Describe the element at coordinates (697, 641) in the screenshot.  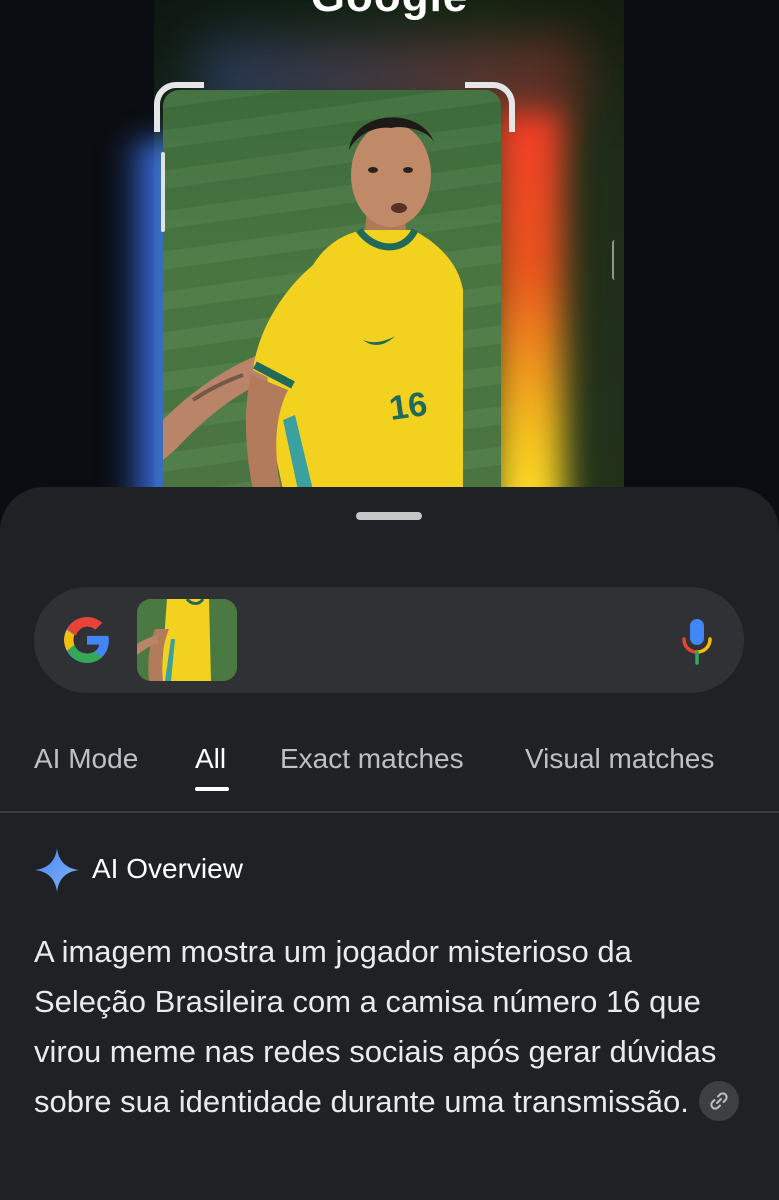
I see `mic-icon` at that location.